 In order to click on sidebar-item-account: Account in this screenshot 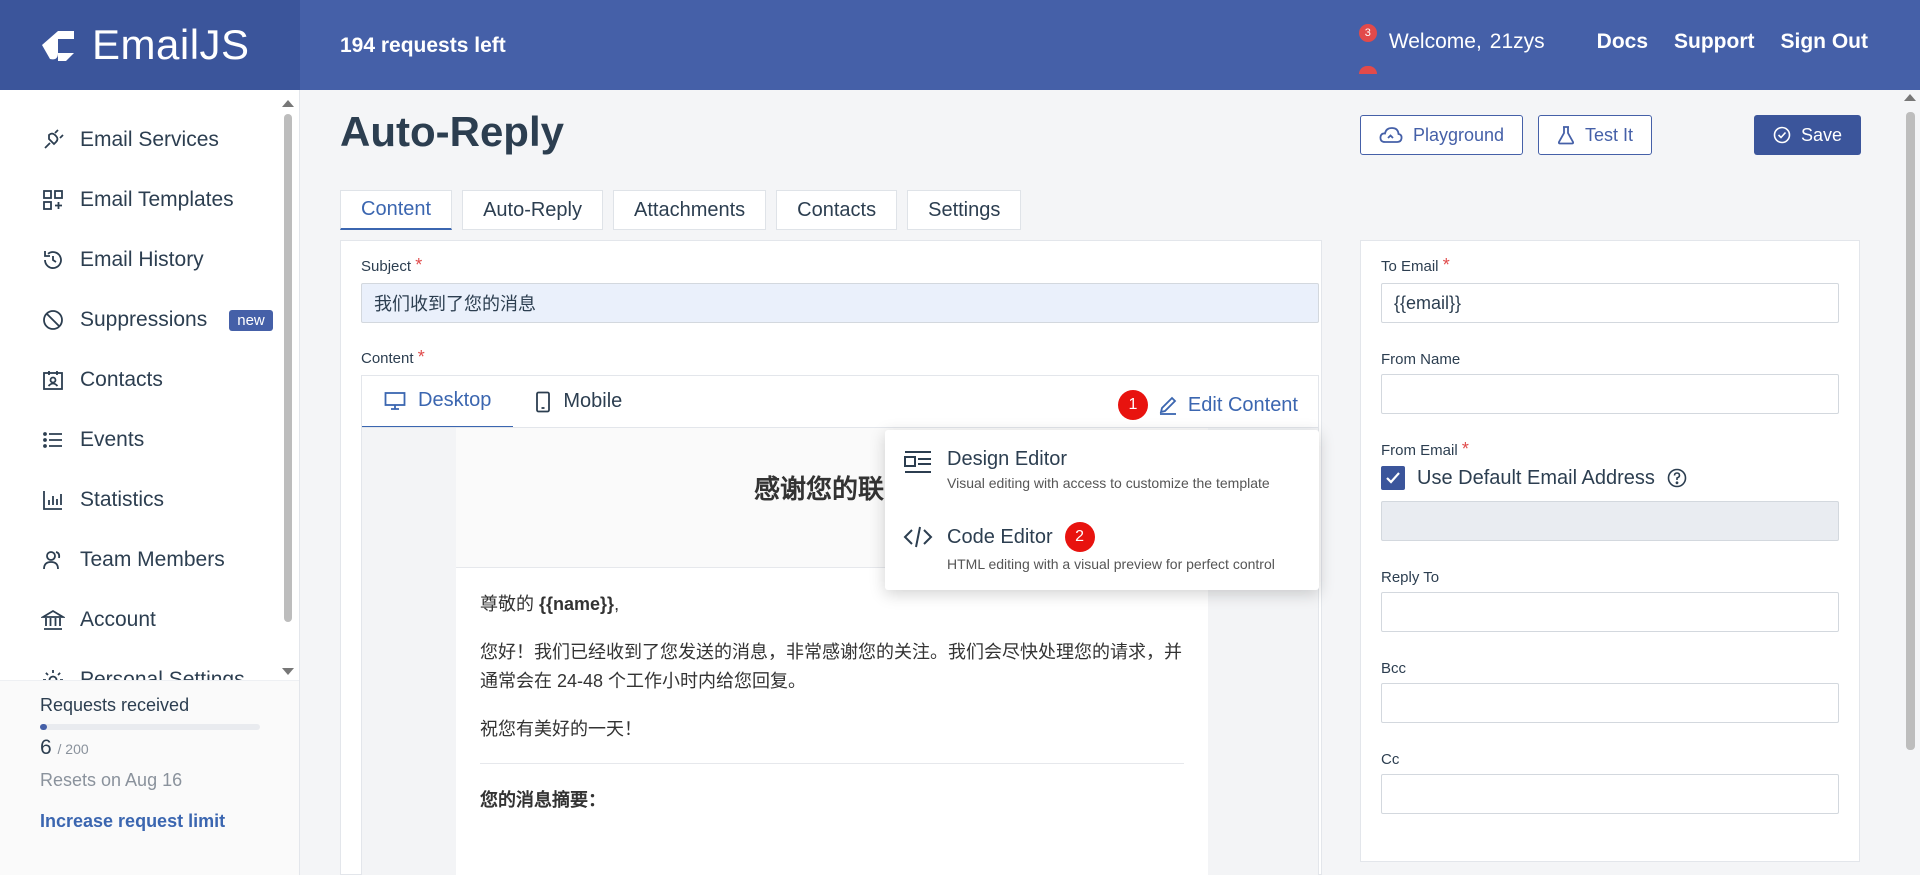, I will do `click(140, 620)`.